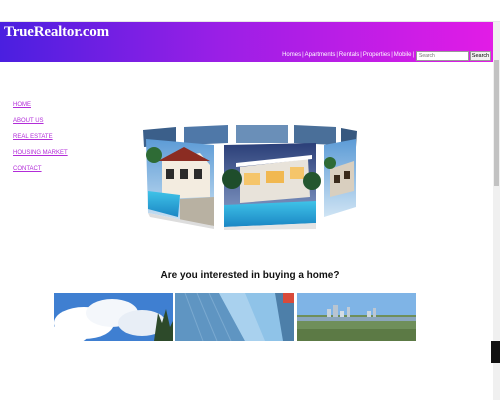  Describe the element at coordinates (376, 55) in the screenshot. I see `nav-properties: Properties` at that location.